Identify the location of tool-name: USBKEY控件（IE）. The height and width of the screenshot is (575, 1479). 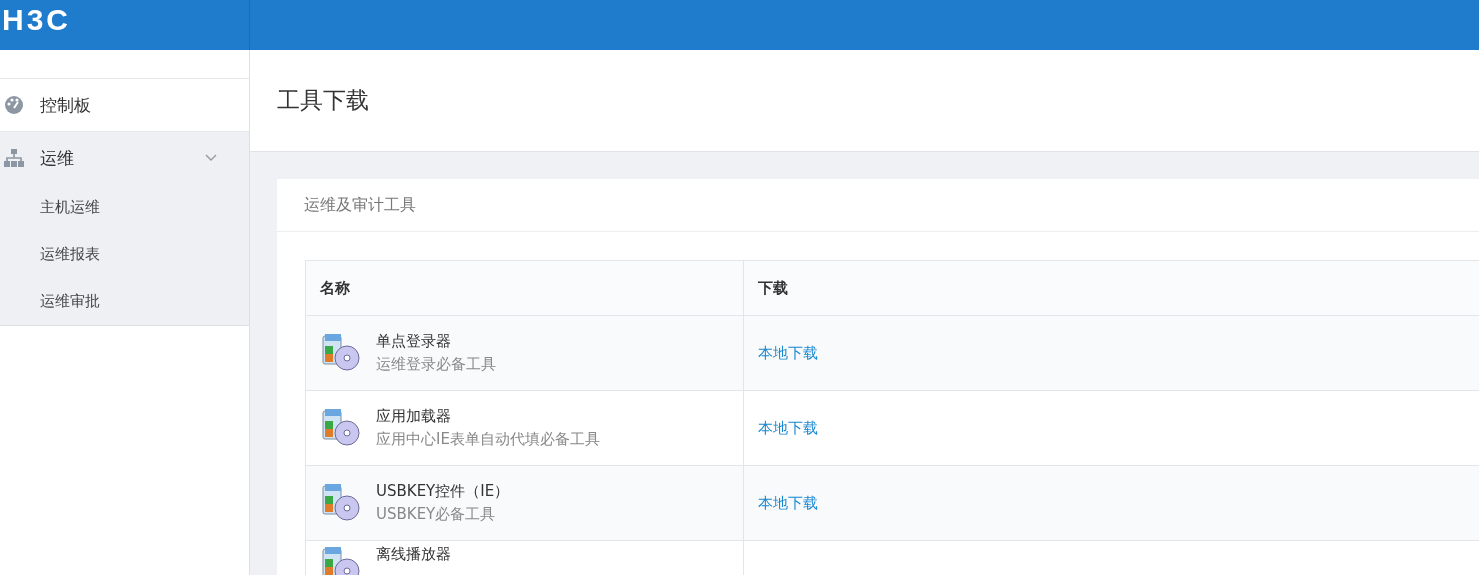
(443, 491).